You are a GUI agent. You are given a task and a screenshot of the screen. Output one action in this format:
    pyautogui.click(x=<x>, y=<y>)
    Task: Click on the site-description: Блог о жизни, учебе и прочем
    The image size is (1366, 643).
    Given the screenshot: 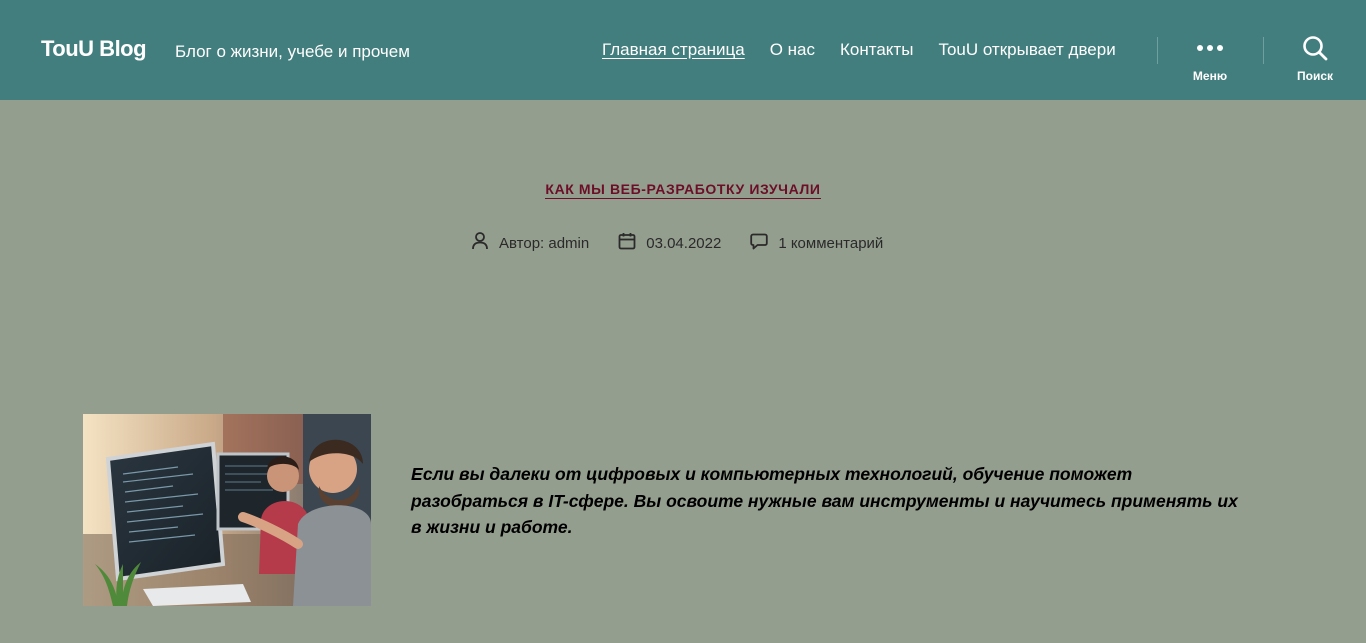 What is the action you would take?
    pyautogui.click(x=292, y=51)
    